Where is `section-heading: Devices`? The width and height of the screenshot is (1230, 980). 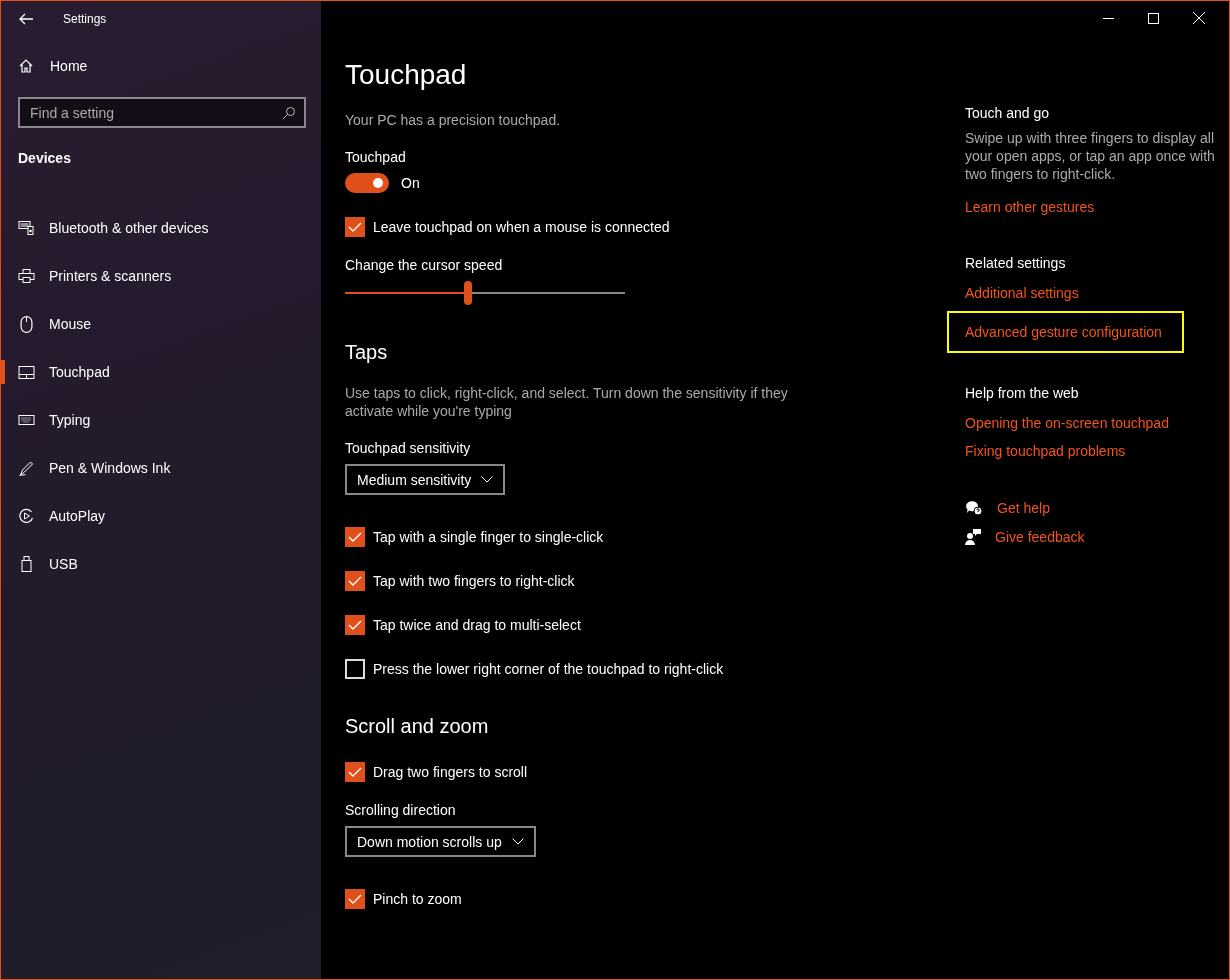
section-heading: Devices is located at coordinates (44, 158).